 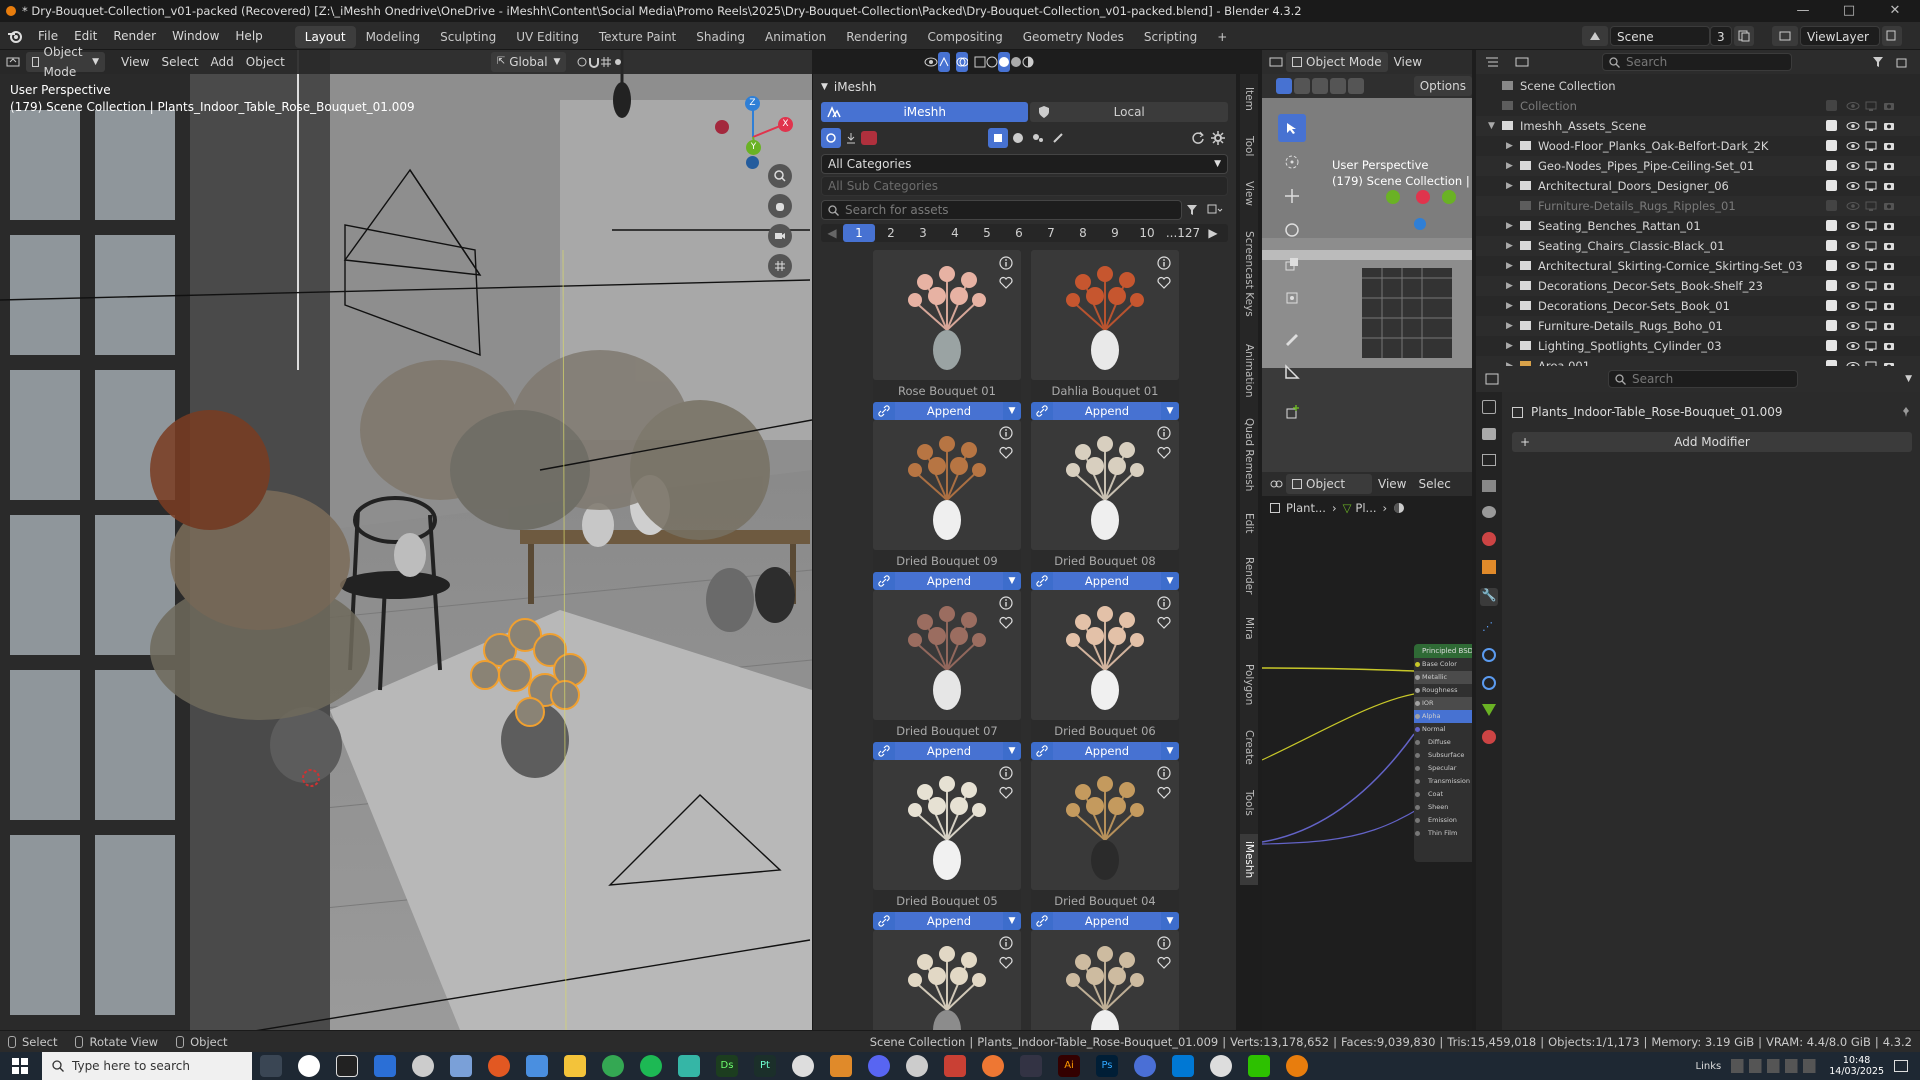 What do you see at coordinates (1443, 768) in the screenshot?
I see `node-socket: Specular` at bounding box center [1443, 768].